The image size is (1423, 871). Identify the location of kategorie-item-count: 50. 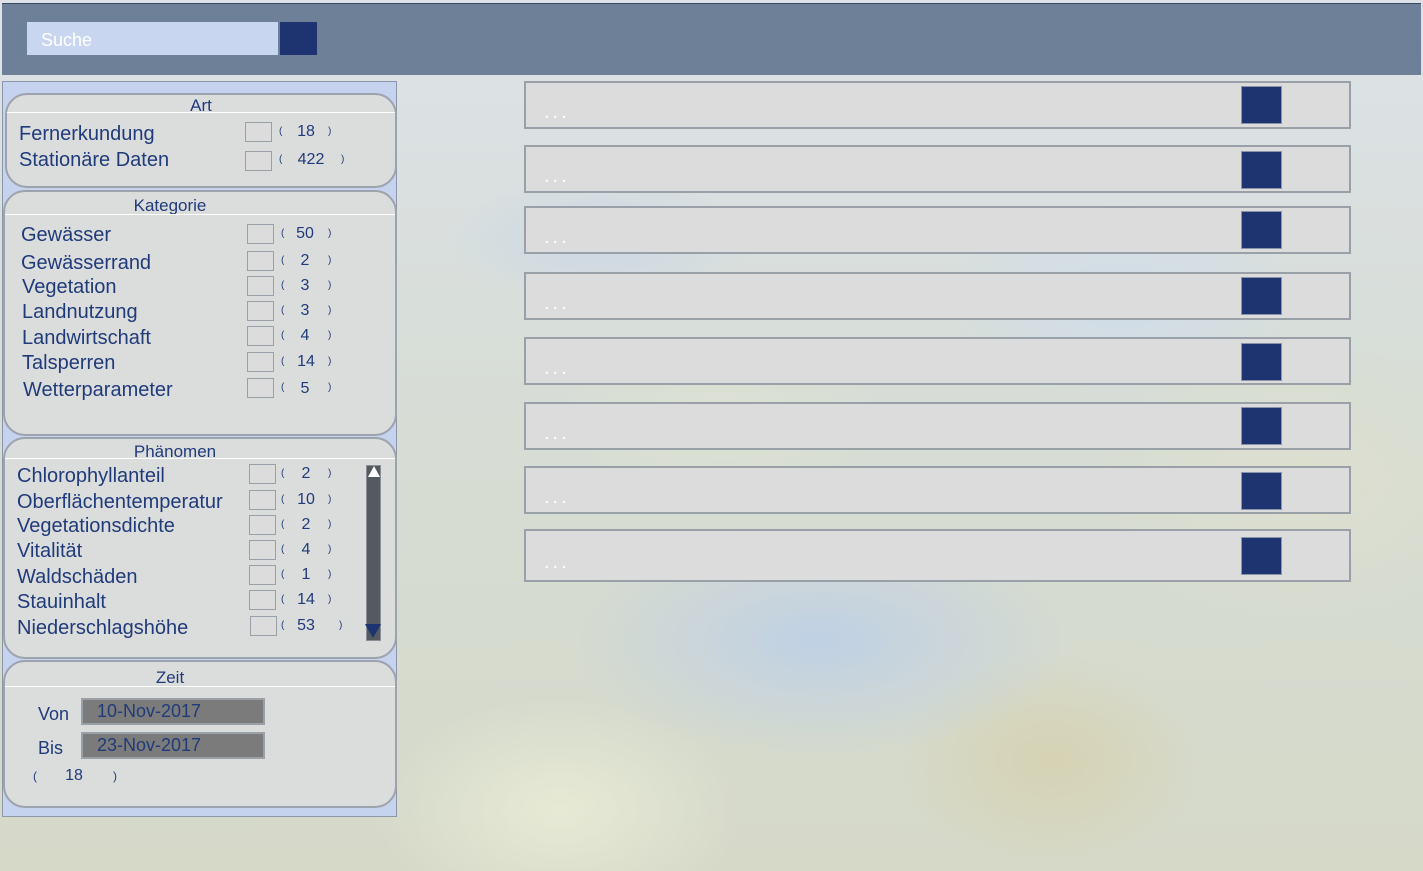
(305, 233).